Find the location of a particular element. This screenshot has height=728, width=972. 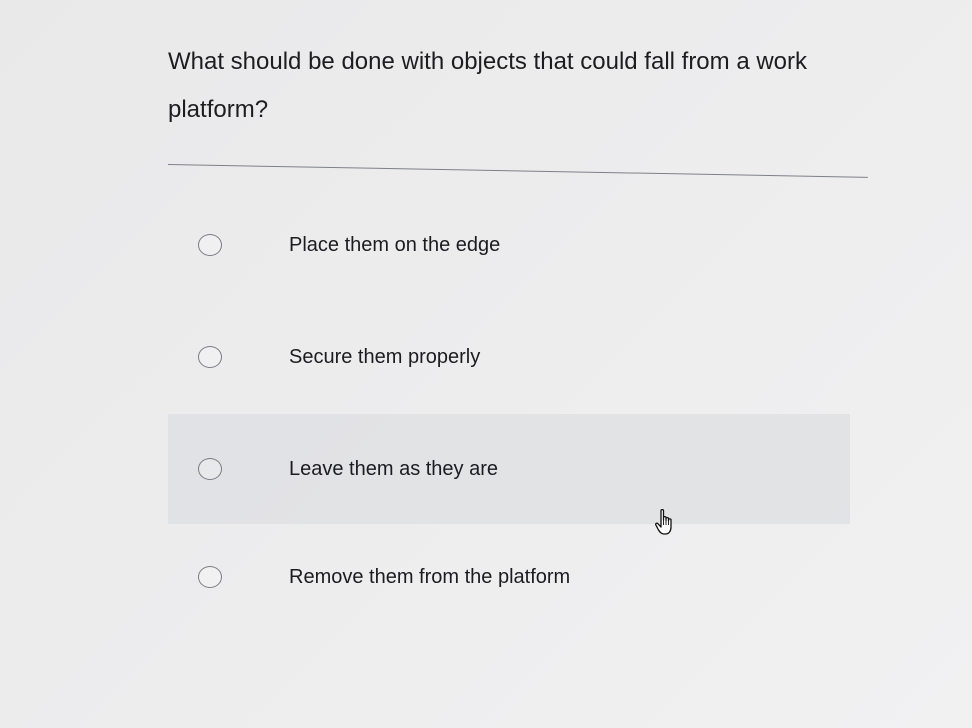

answer-option-2: Secure them properly is located at coordinates (509, 357).